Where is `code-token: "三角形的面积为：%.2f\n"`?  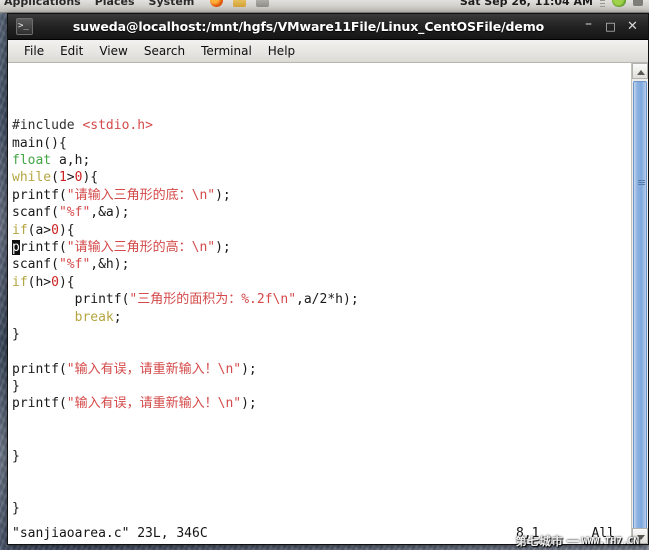
code-token: "三角形的面积为：%.2f\n" is located at coordinates (213, 300).